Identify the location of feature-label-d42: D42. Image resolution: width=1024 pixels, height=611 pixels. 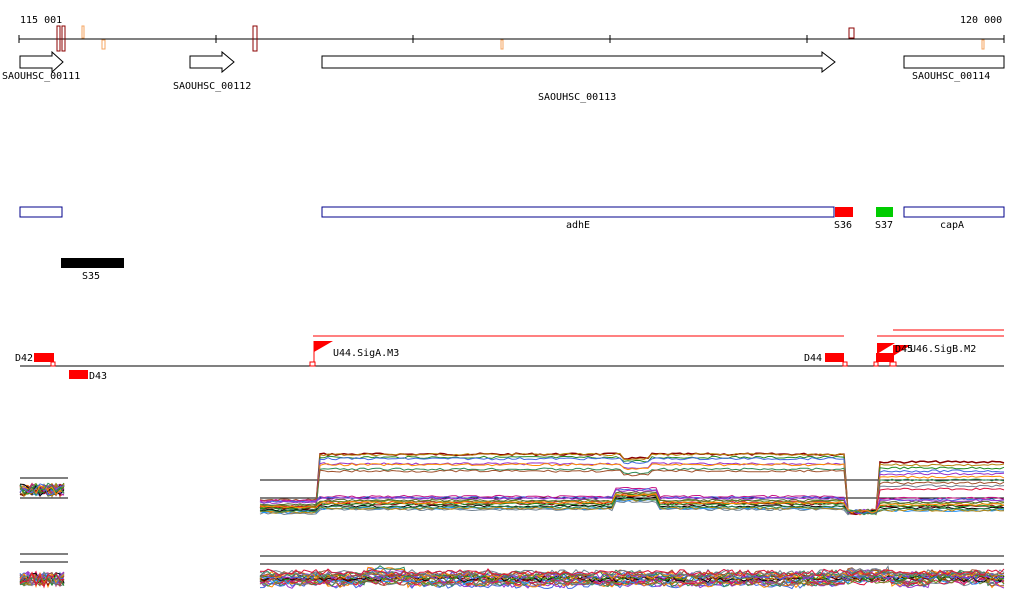
(24, 358).